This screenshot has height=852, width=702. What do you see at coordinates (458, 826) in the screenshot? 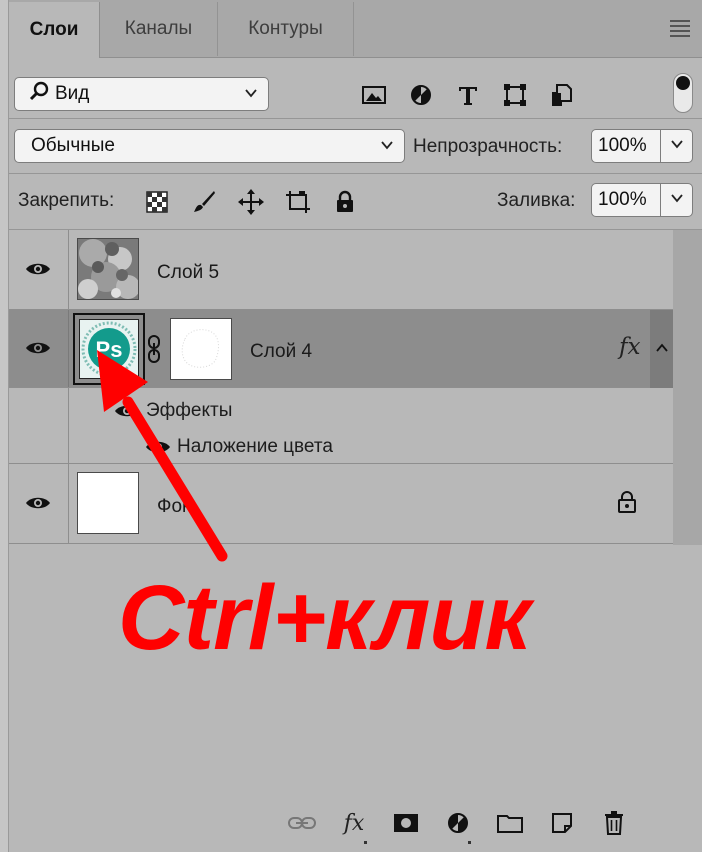
I see `new-adjustment-icon` at bounding box center [458, 826].